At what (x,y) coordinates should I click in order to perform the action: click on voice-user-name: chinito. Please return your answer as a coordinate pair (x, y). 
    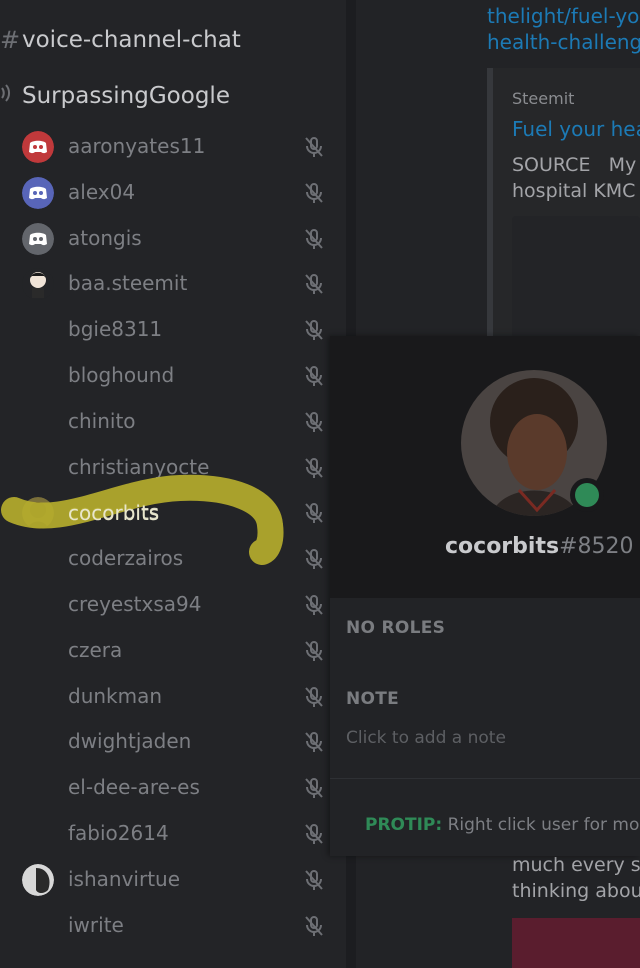
    Looking at the image, I should click on (102, 420).